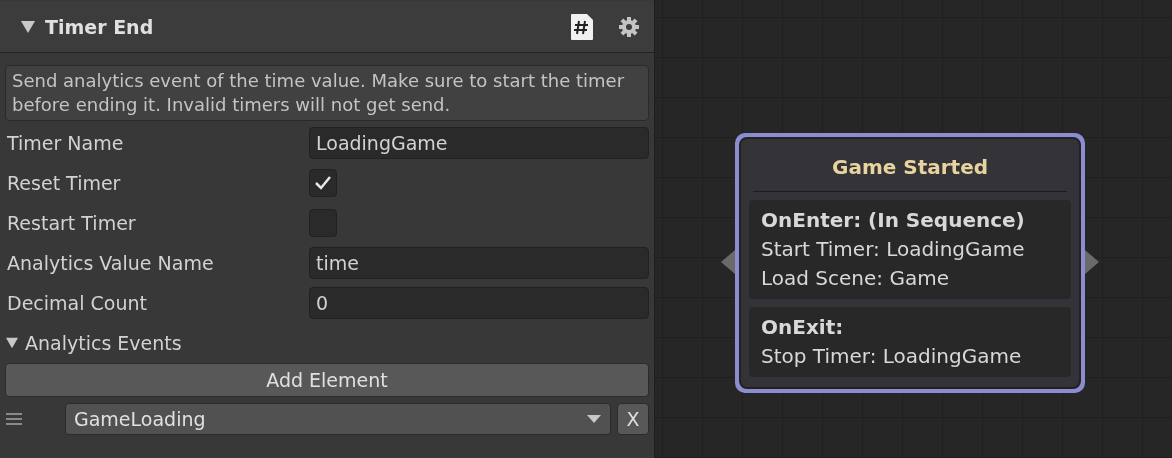 The width and height of the screenshot is (1172, 458). I want to click on field-label: Decimal Count, so click(77, 303).